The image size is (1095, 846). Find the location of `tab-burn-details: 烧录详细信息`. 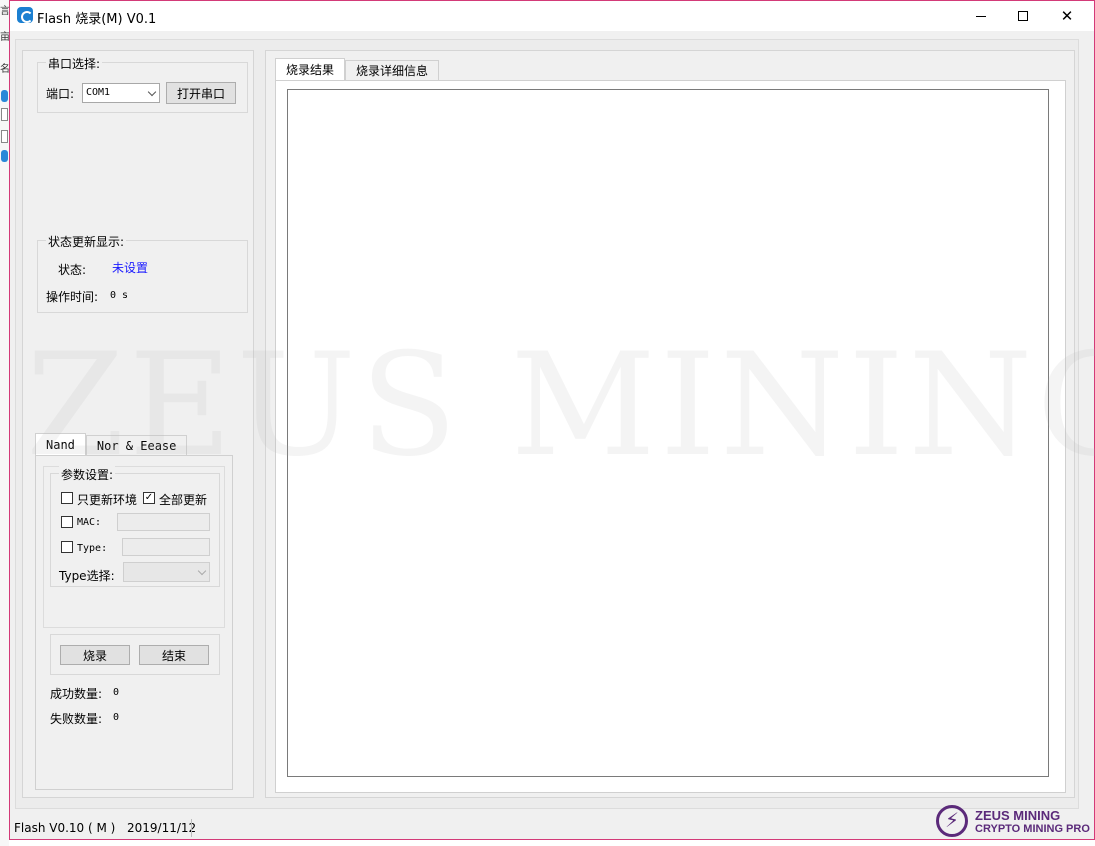

tab-burn-details: 烧录详细信息 is located at coordinates (392, 70).